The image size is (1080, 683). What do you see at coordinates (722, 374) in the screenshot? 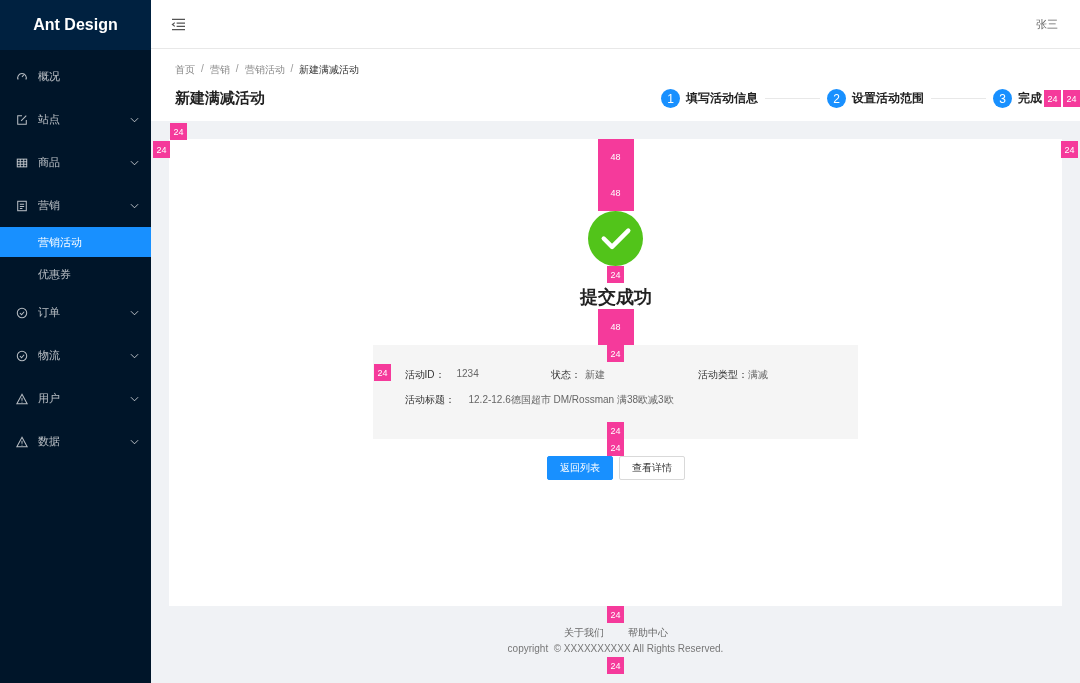
I see `detail-label: 活动类型：` at bounding box center [722, 374].